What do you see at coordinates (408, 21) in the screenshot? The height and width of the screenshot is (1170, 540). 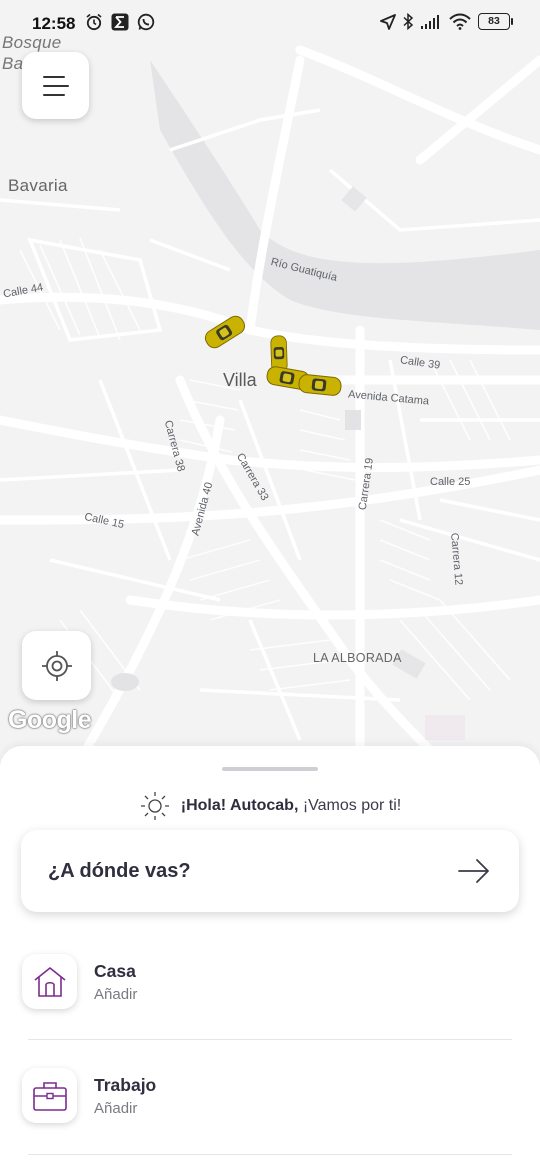 I see `bluetooth-icon` at bounding box center [408, 21].